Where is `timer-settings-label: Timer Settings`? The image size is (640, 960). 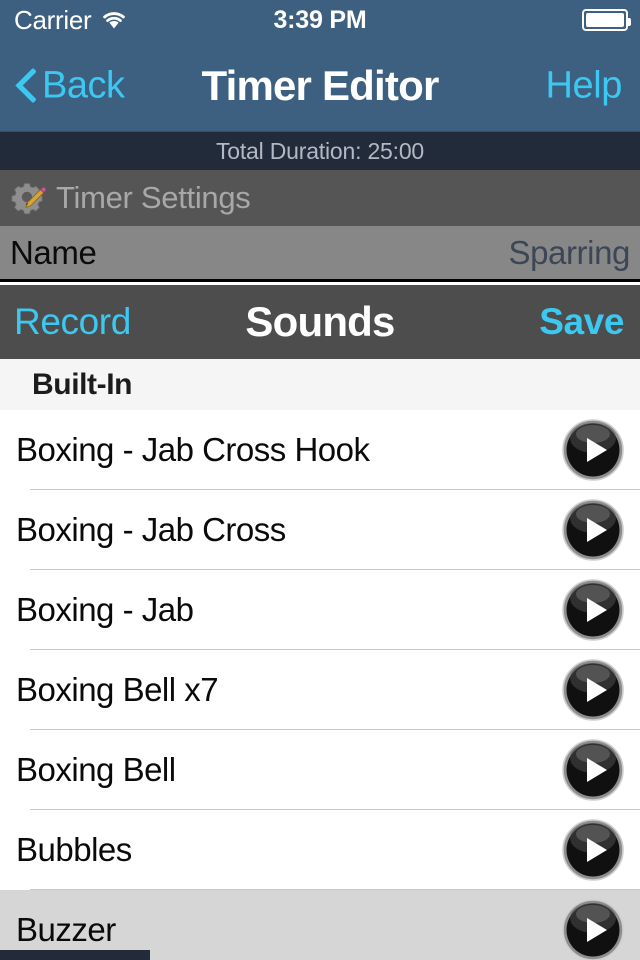
timer-settings-label: Timer Settings is located at coordinates (153, 197).